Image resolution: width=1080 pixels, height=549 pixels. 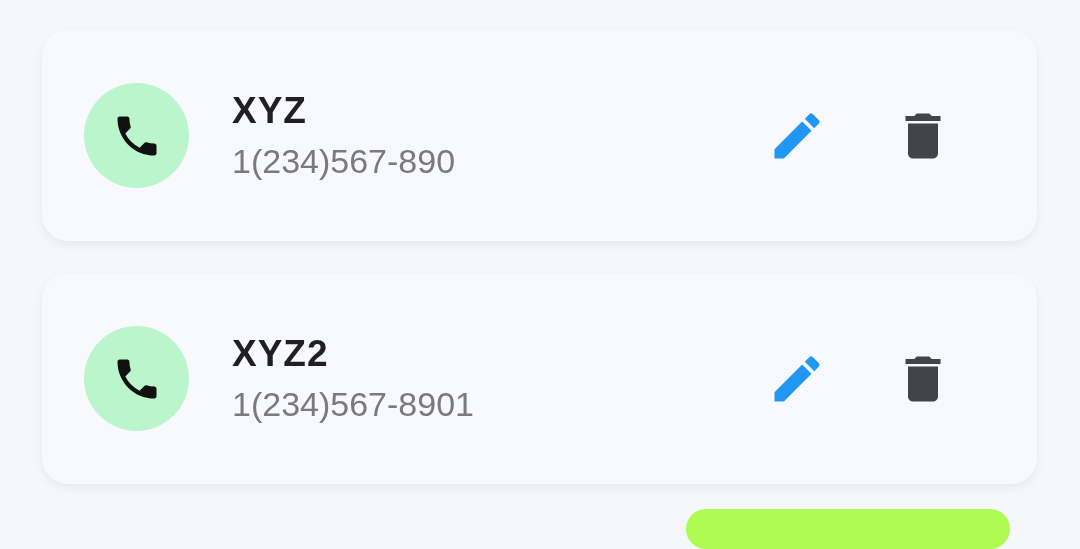 What do you see at coordinates (281, 354) in the screenshot?
I see `contact-name: XYZ2` at bounding box center [281, 354].